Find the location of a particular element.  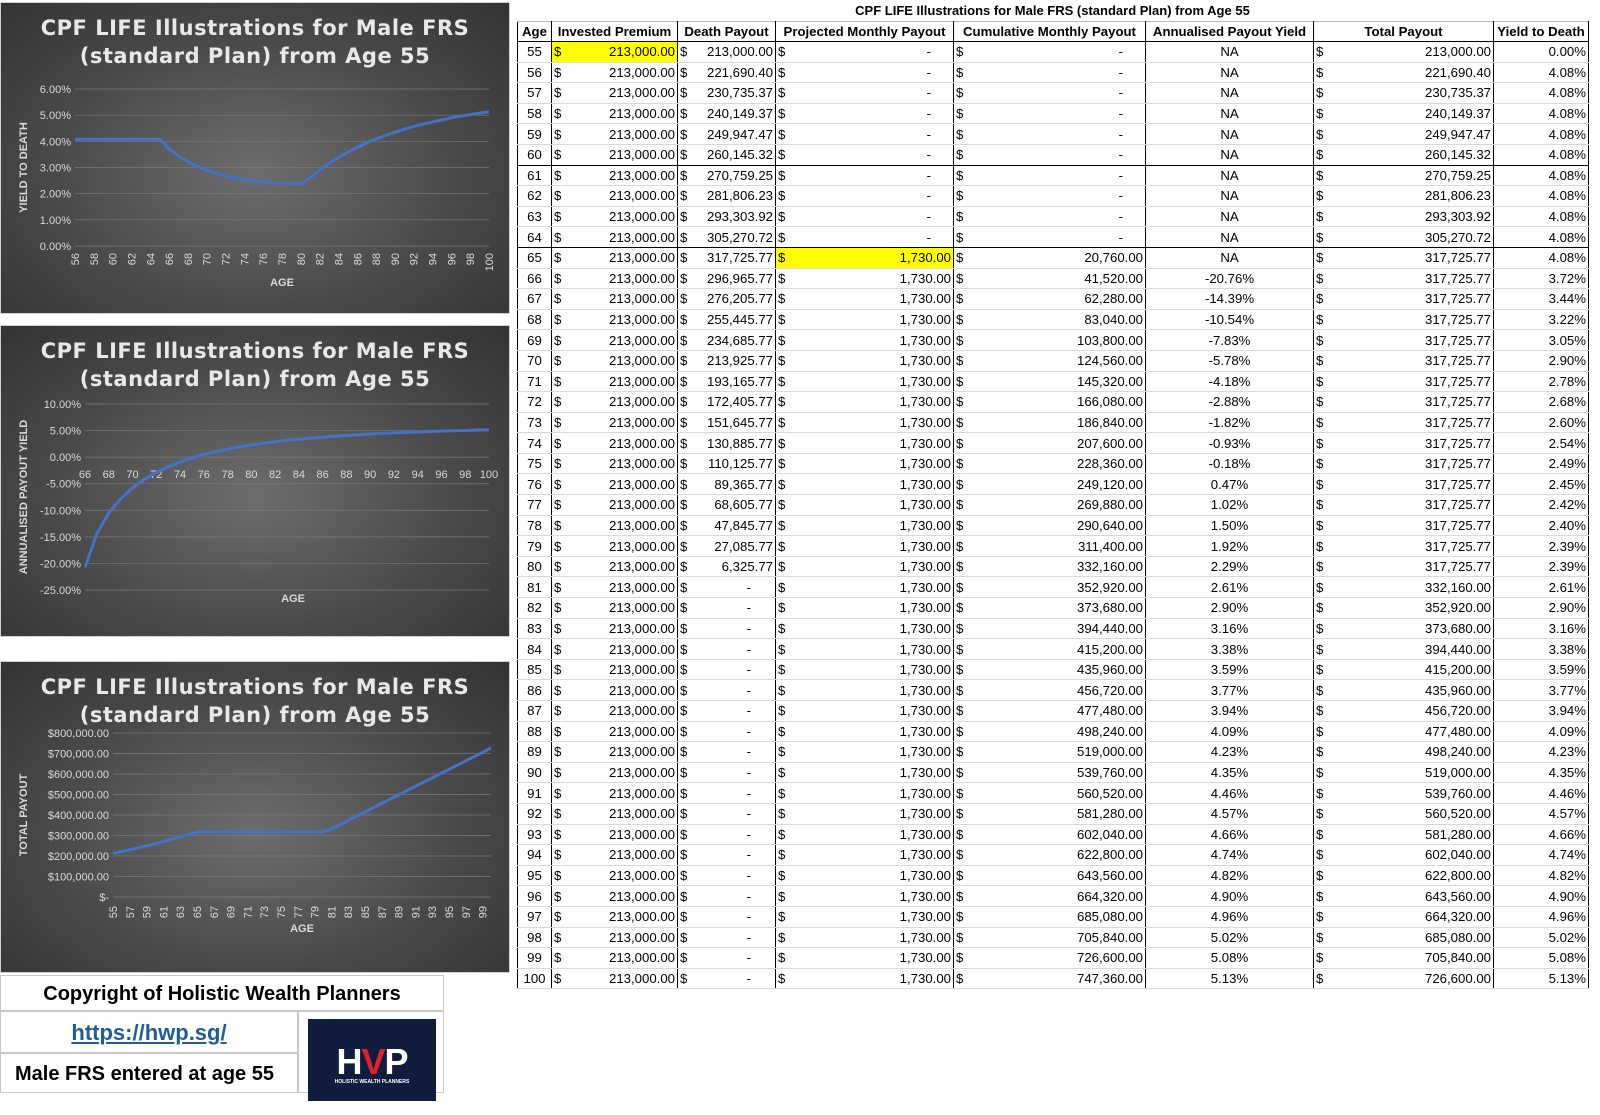

table-cell: $726,600.00 is located at coordinates (1049, 958).